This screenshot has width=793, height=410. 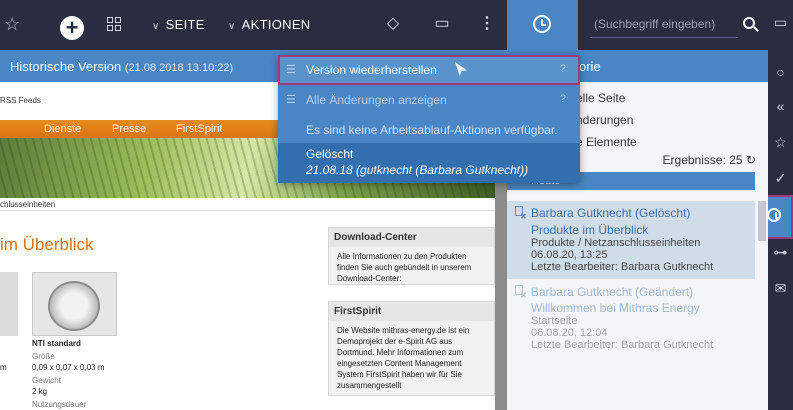 What do you see at coordinates (129, 129) in the screenshot?
I see `nav-item-presse: Presse` at bounding box center [129, 129].